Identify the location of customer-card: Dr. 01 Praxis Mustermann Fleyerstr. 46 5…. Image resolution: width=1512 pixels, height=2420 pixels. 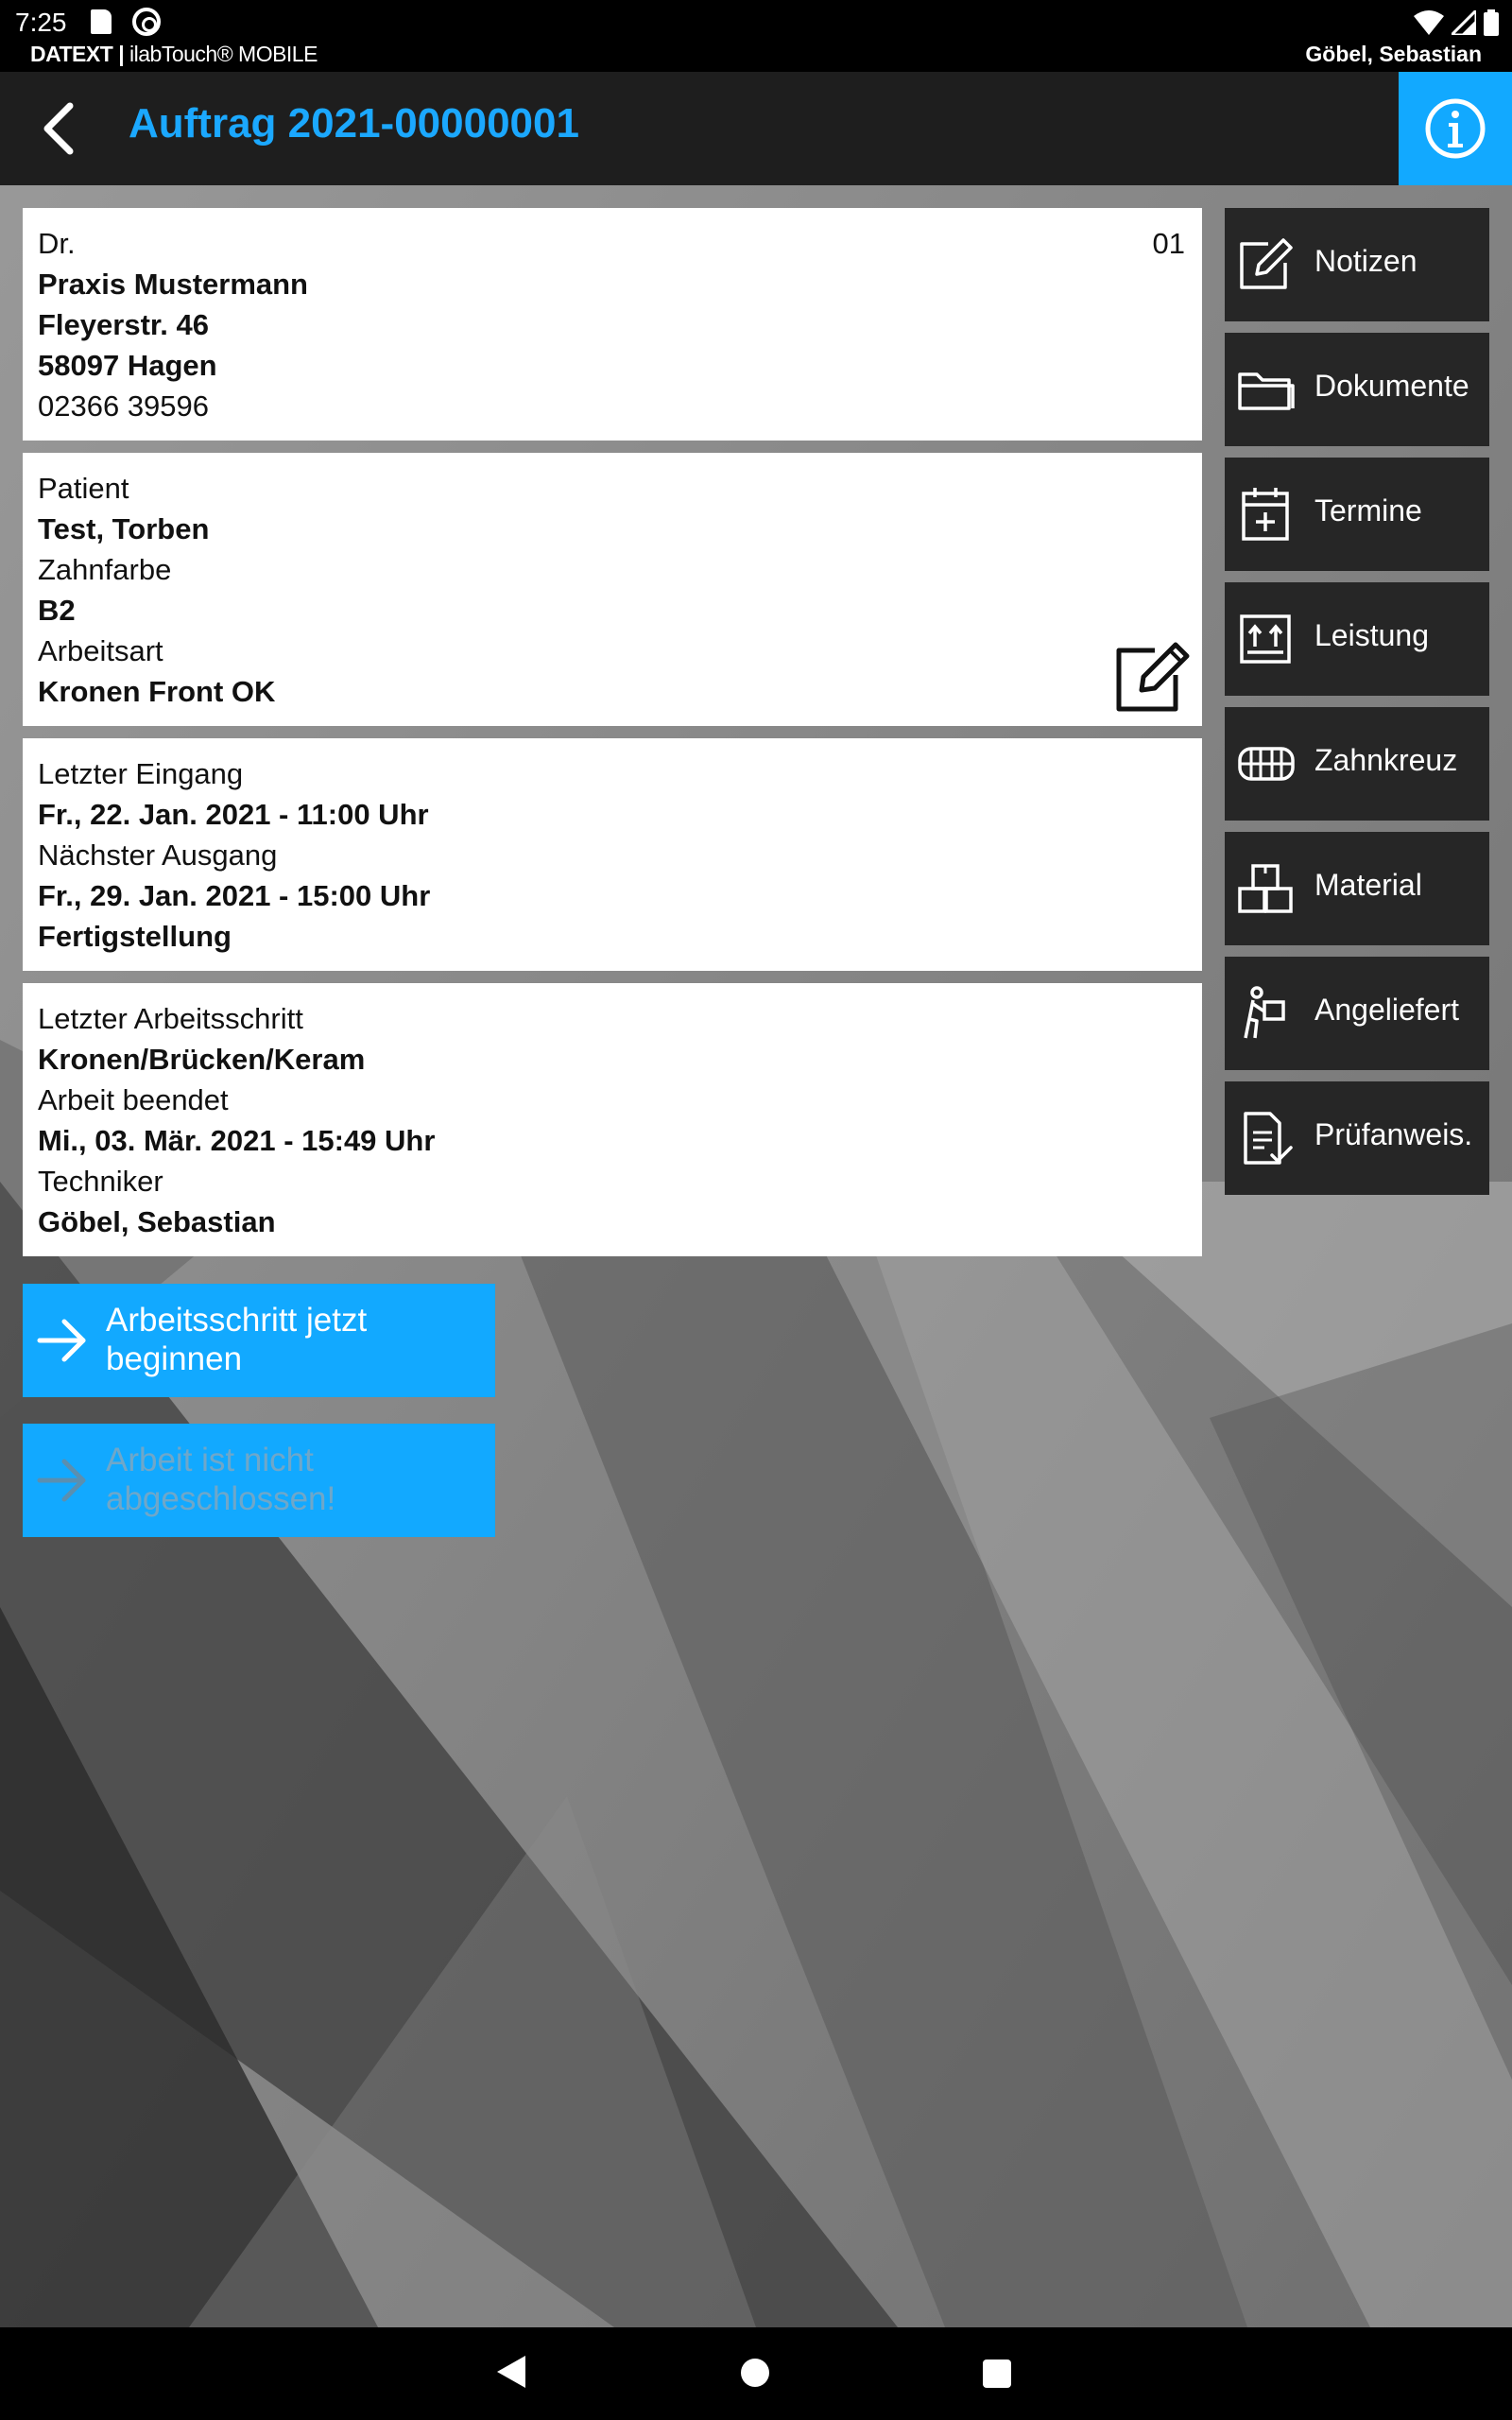
(612, 325).